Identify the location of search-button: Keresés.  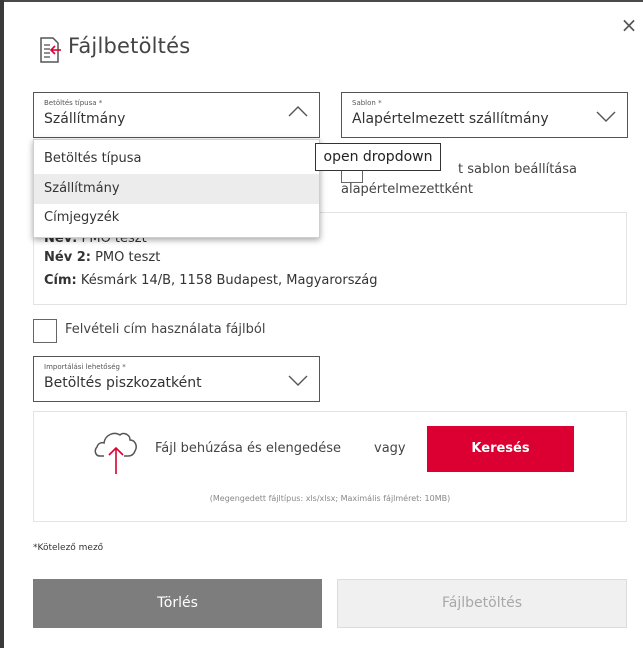
(500, 449).